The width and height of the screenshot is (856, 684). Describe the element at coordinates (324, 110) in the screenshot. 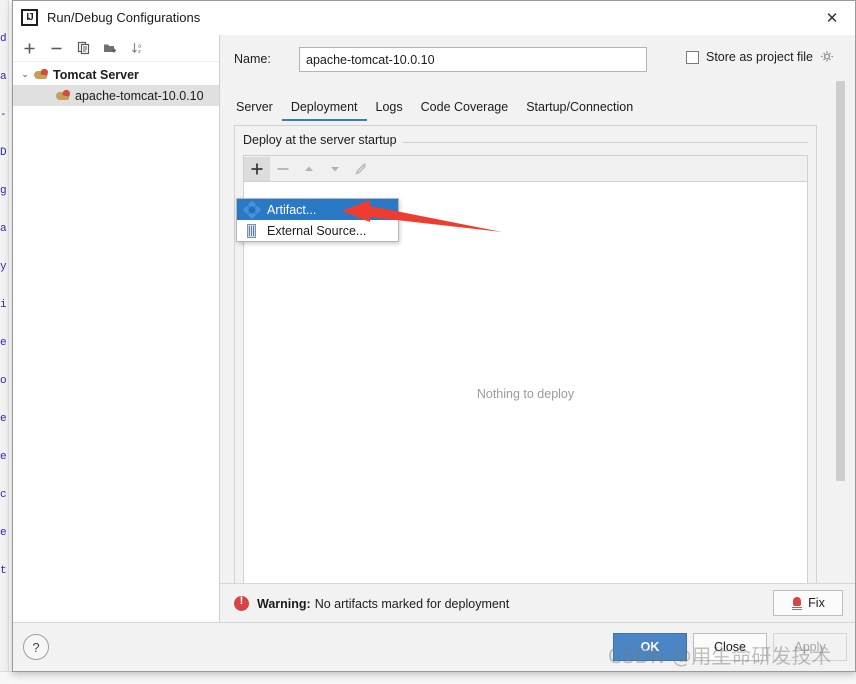

I see `tab-deployment: Deployment` at that location.